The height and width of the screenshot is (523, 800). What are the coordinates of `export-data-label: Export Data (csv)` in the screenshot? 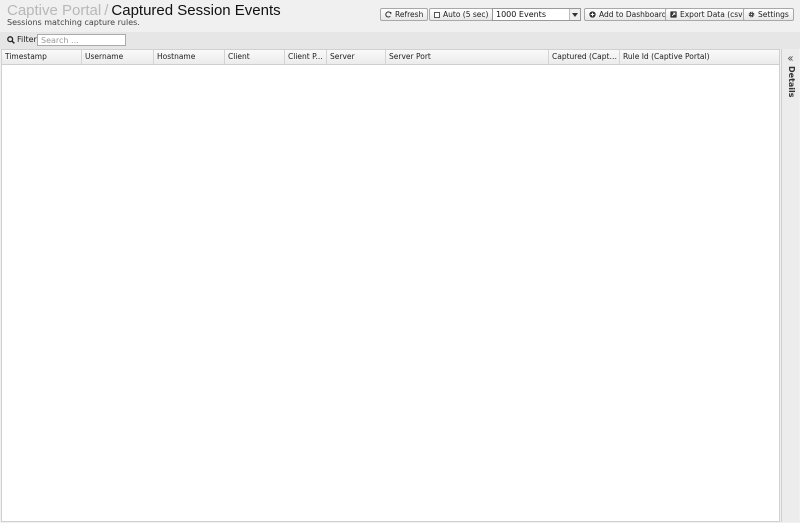 It's located at (713, 14).